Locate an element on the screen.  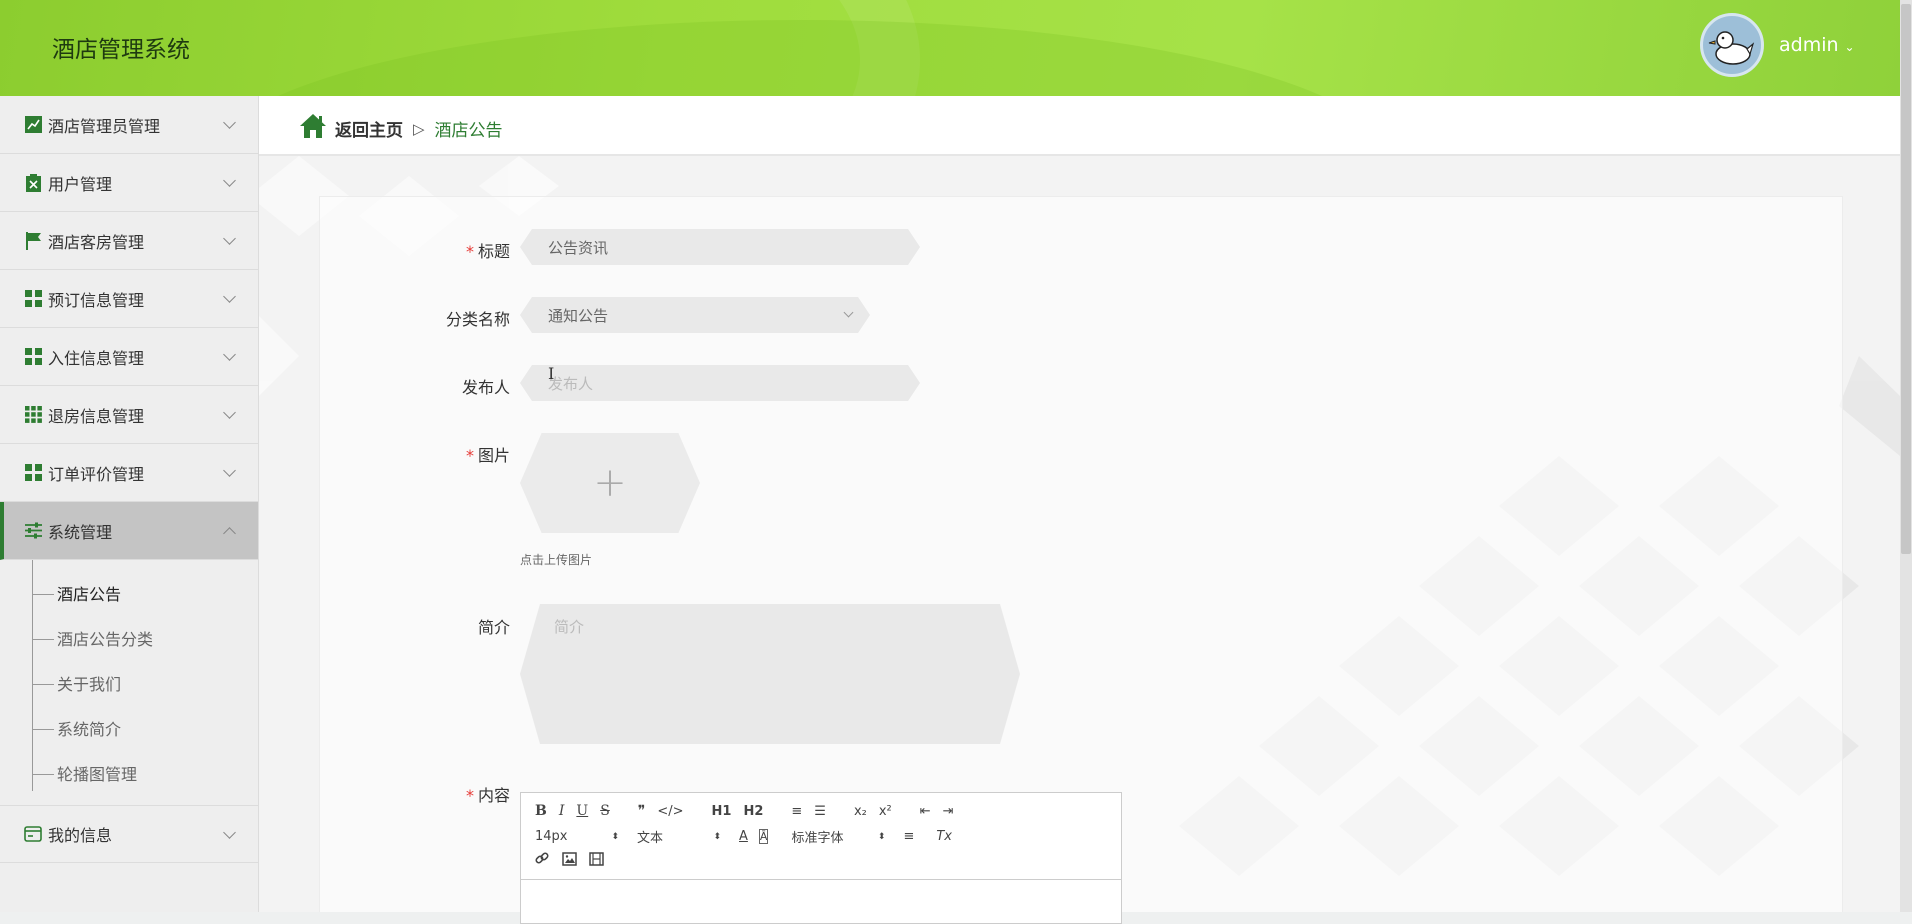
title-input: 公告资讯 is located at coordinates (720, 247).